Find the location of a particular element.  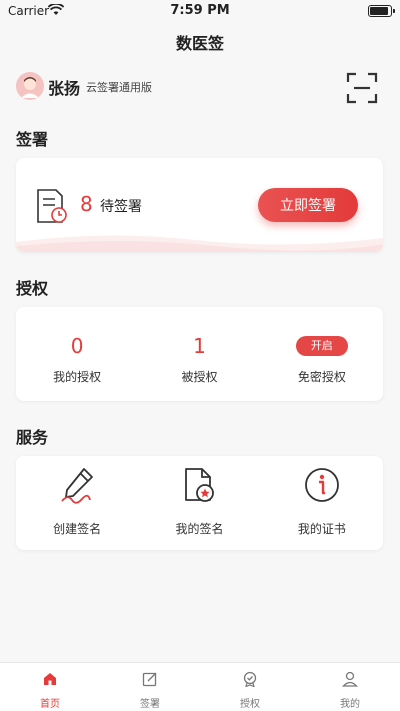

auth-card: 0 我的授权 1 被授权 开启 免密授权 is located at coordinates (199, 354).